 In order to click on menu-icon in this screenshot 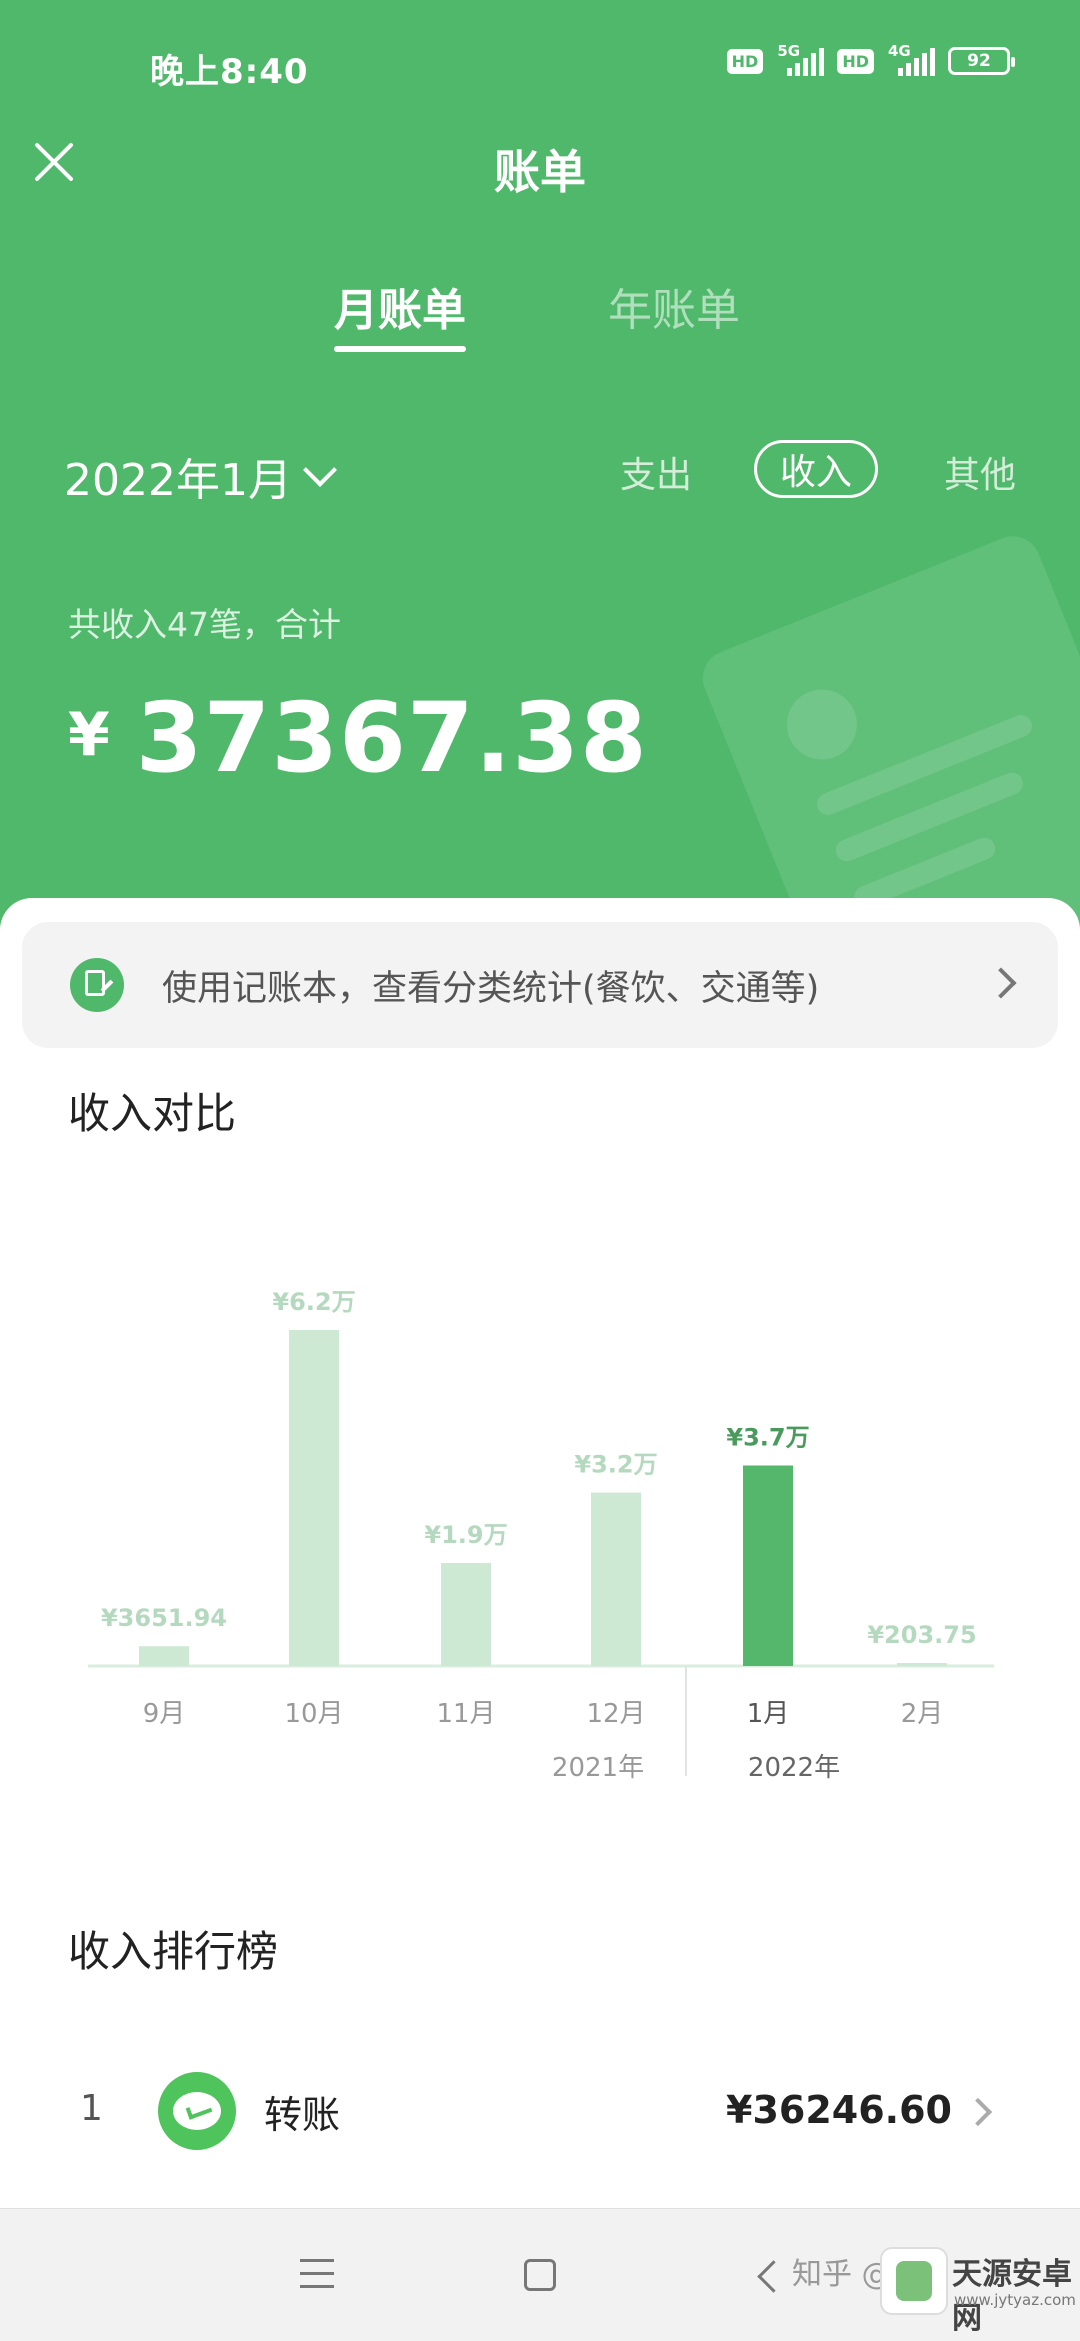, I will do `click(317, 2274)`.